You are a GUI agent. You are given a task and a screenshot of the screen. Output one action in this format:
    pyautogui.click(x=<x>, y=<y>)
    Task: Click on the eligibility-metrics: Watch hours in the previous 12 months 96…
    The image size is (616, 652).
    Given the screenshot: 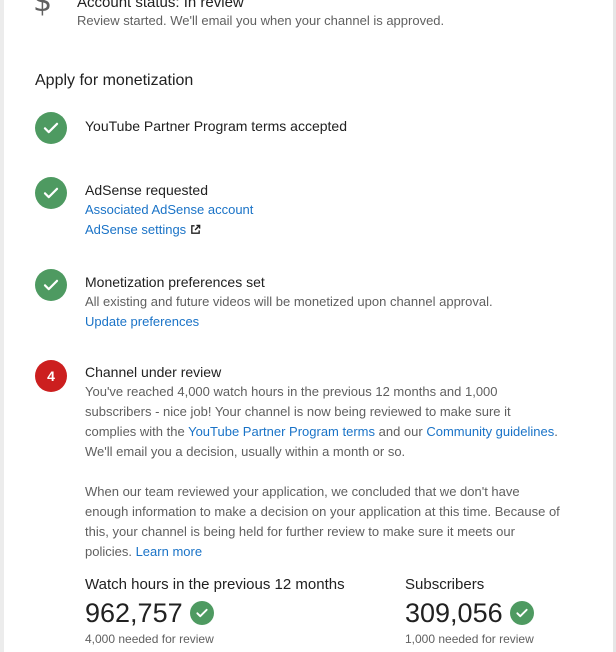 What is the action you would take?
    pyautogui.click(x=340, y=611)
    